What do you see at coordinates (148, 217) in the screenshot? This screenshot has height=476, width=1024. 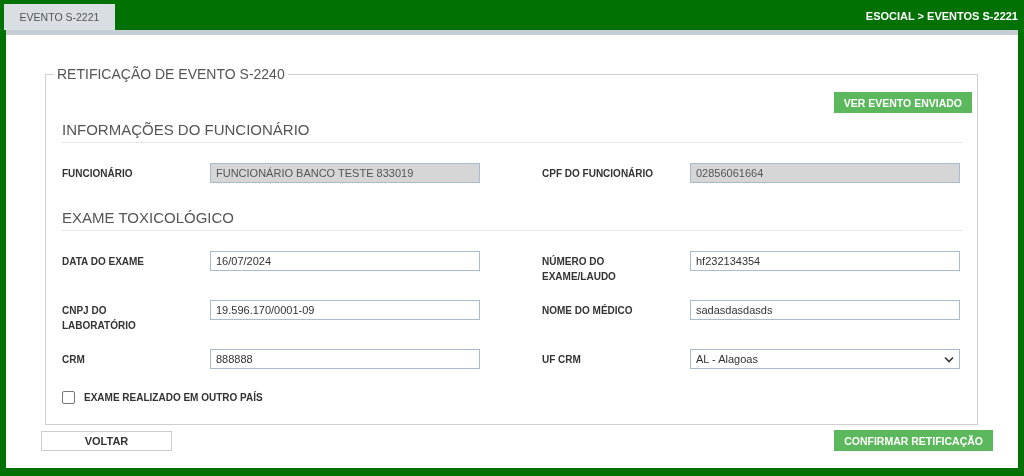 I see `section-title: EXAME TOXICOLÓGICO` at bounding box center [148, 217].